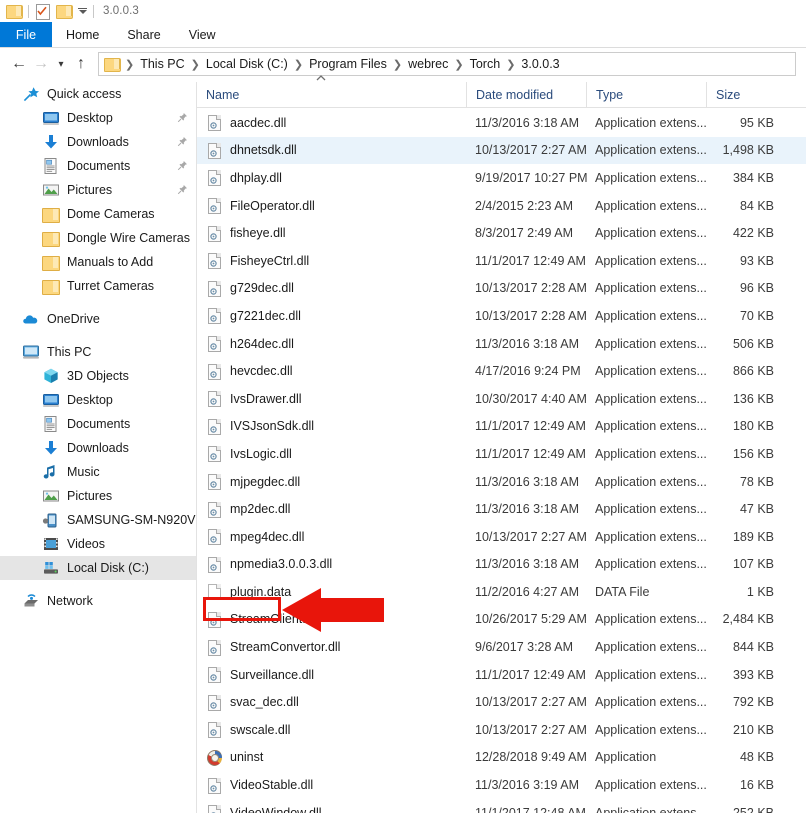 The height and width of the screenshot is (813, 806). I want to click on new-folder-icon, so click(64, 11).